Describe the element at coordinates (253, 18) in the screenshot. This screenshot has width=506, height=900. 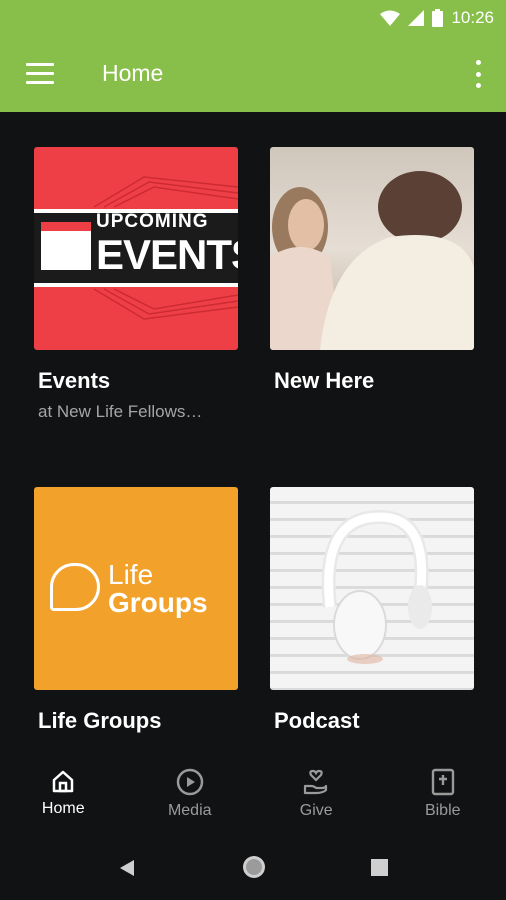
I see `status-bar: 10:26` at that location.